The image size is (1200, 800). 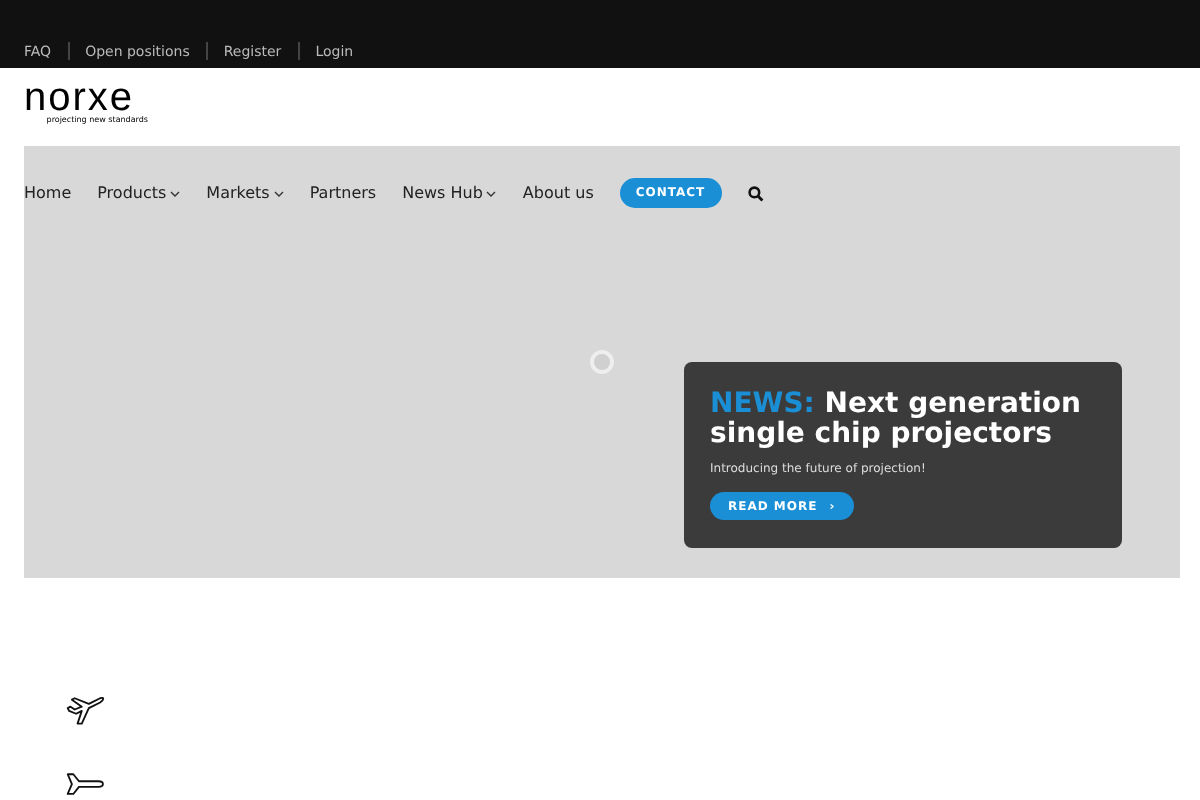 I want to click on nav-link: Markets, so click(x=245, y=193).